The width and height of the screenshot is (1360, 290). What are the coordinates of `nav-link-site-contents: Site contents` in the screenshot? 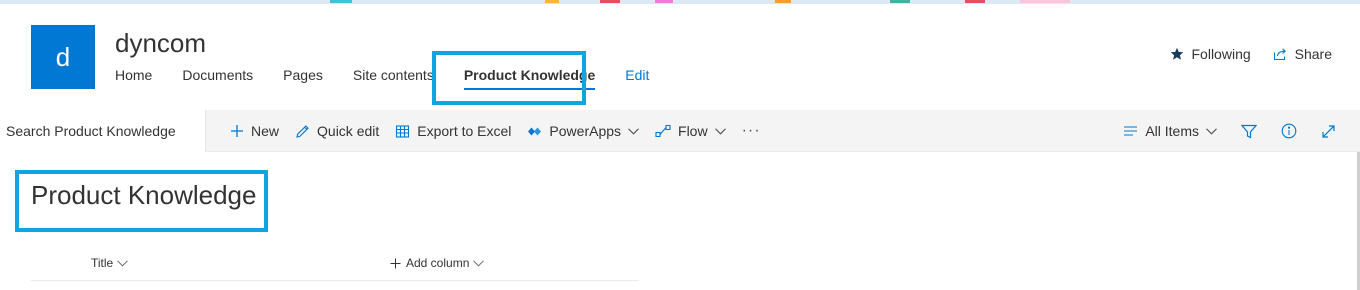 It's located at (393, 75).